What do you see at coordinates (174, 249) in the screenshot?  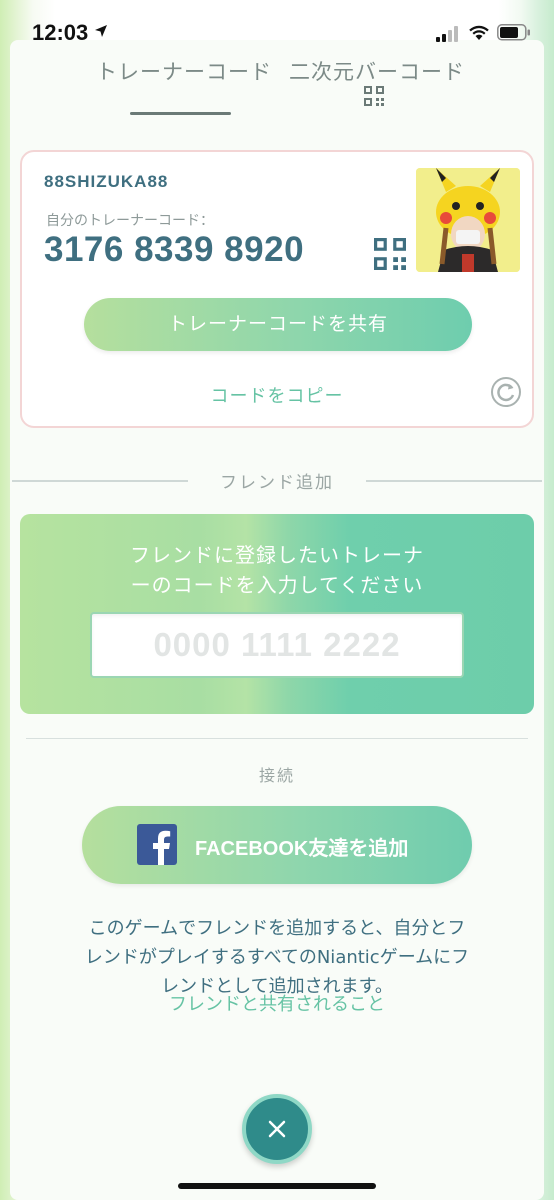 I see `trainer-code-value: 3176 8339 8920` at bounding box center [174, 249].